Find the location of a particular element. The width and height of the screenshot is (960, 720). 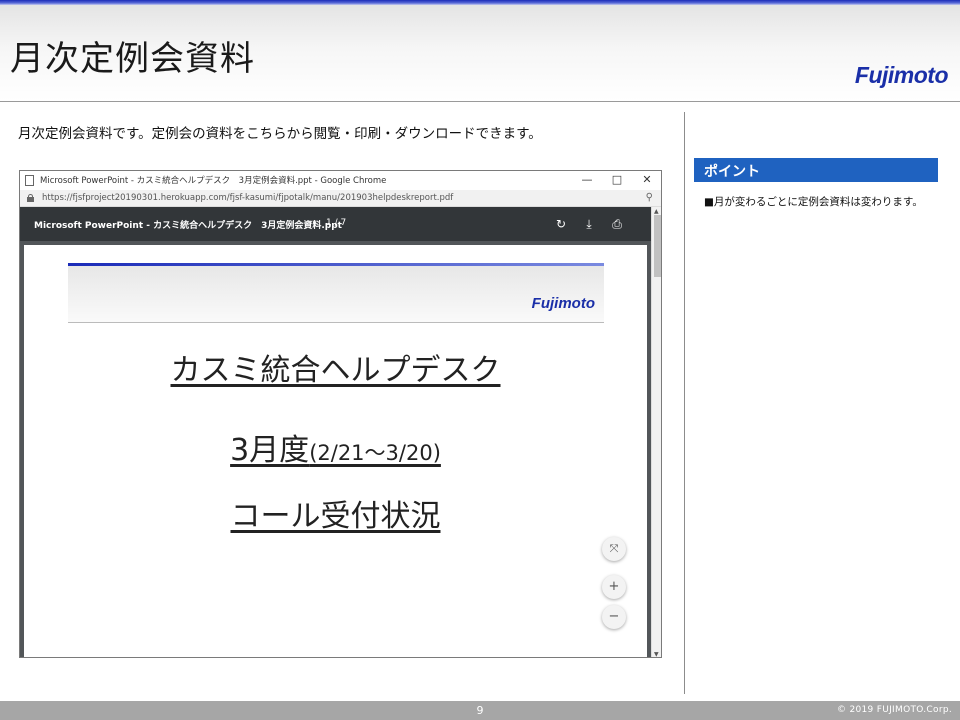

download-icon: ⤓ is located at coordinates (589, 224).